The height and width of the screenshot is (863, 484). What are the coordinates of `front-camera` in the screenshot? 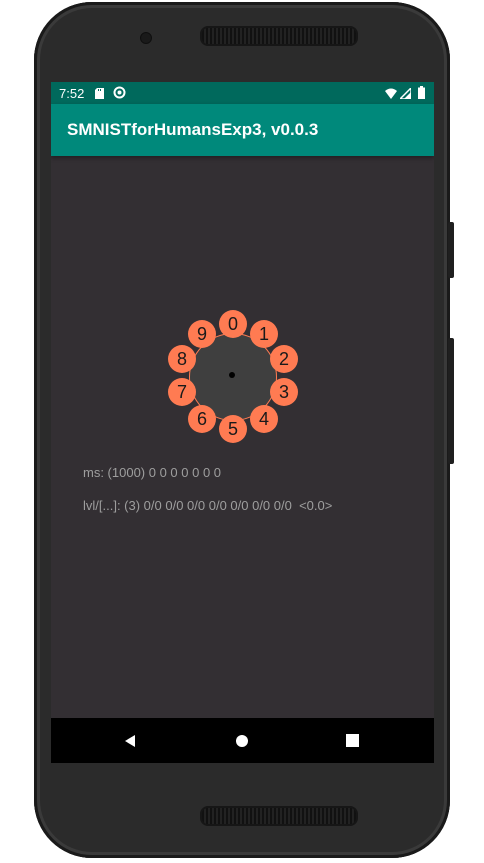 It's located at (146, 38).